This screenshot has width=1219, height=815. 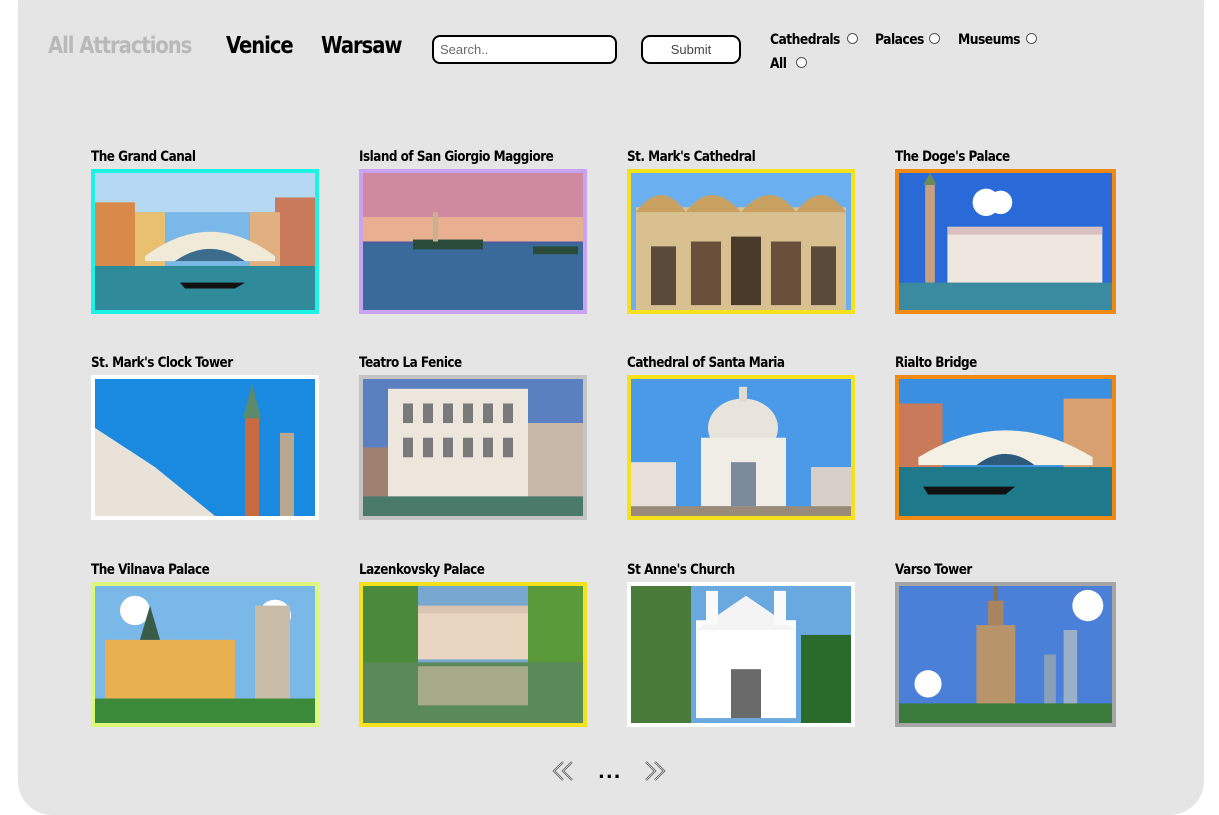 I want to click on double-chevron-right-icon, so click(x=655, y=771).